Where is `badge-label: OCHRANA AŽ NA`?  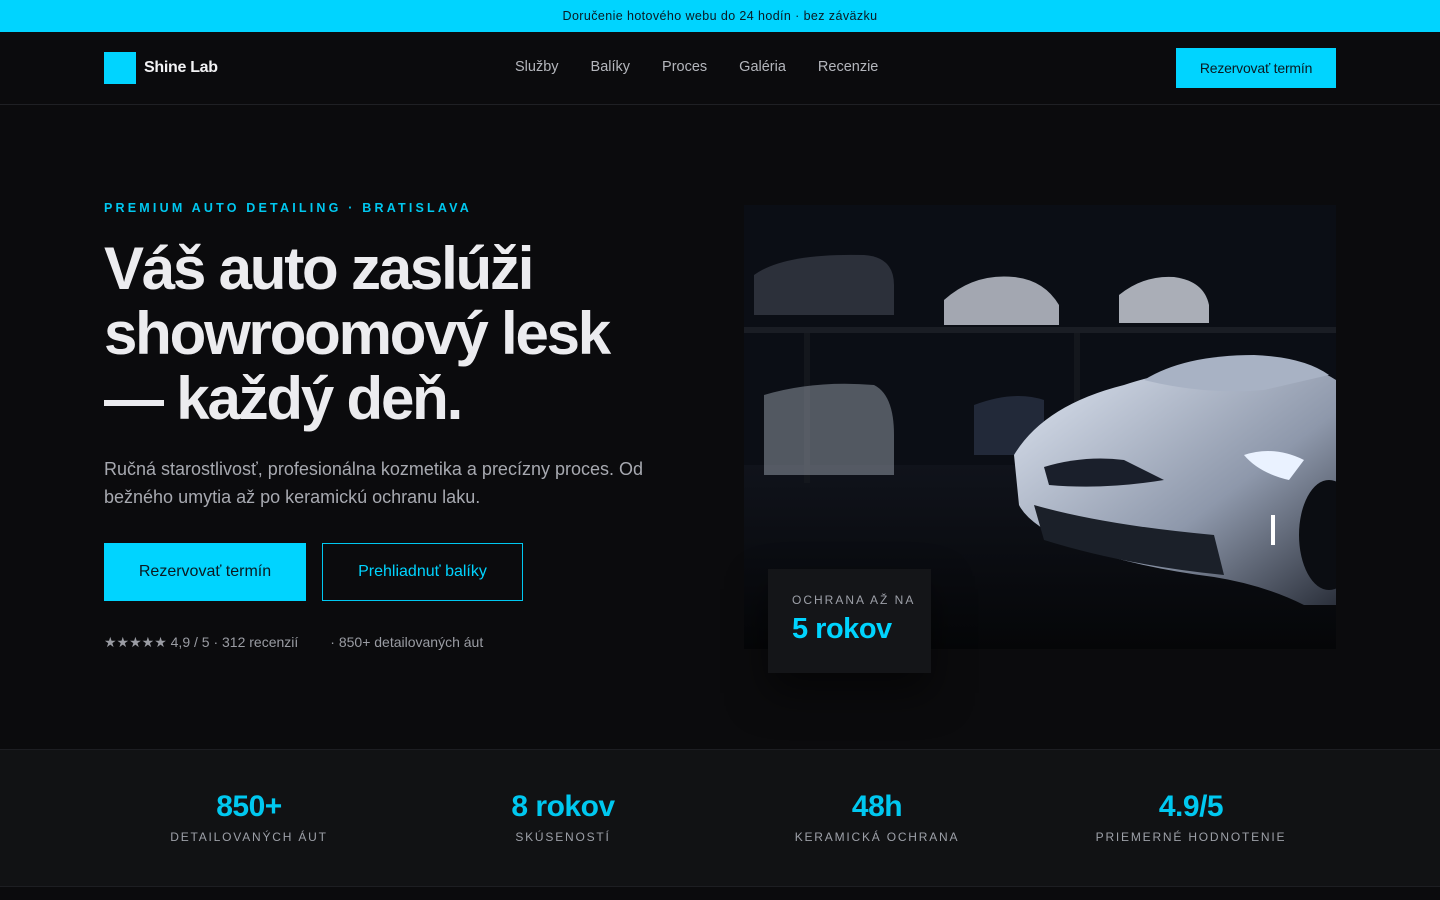
badge-label: OCHRANA AŽ NA is located at coordinates (854, 600).